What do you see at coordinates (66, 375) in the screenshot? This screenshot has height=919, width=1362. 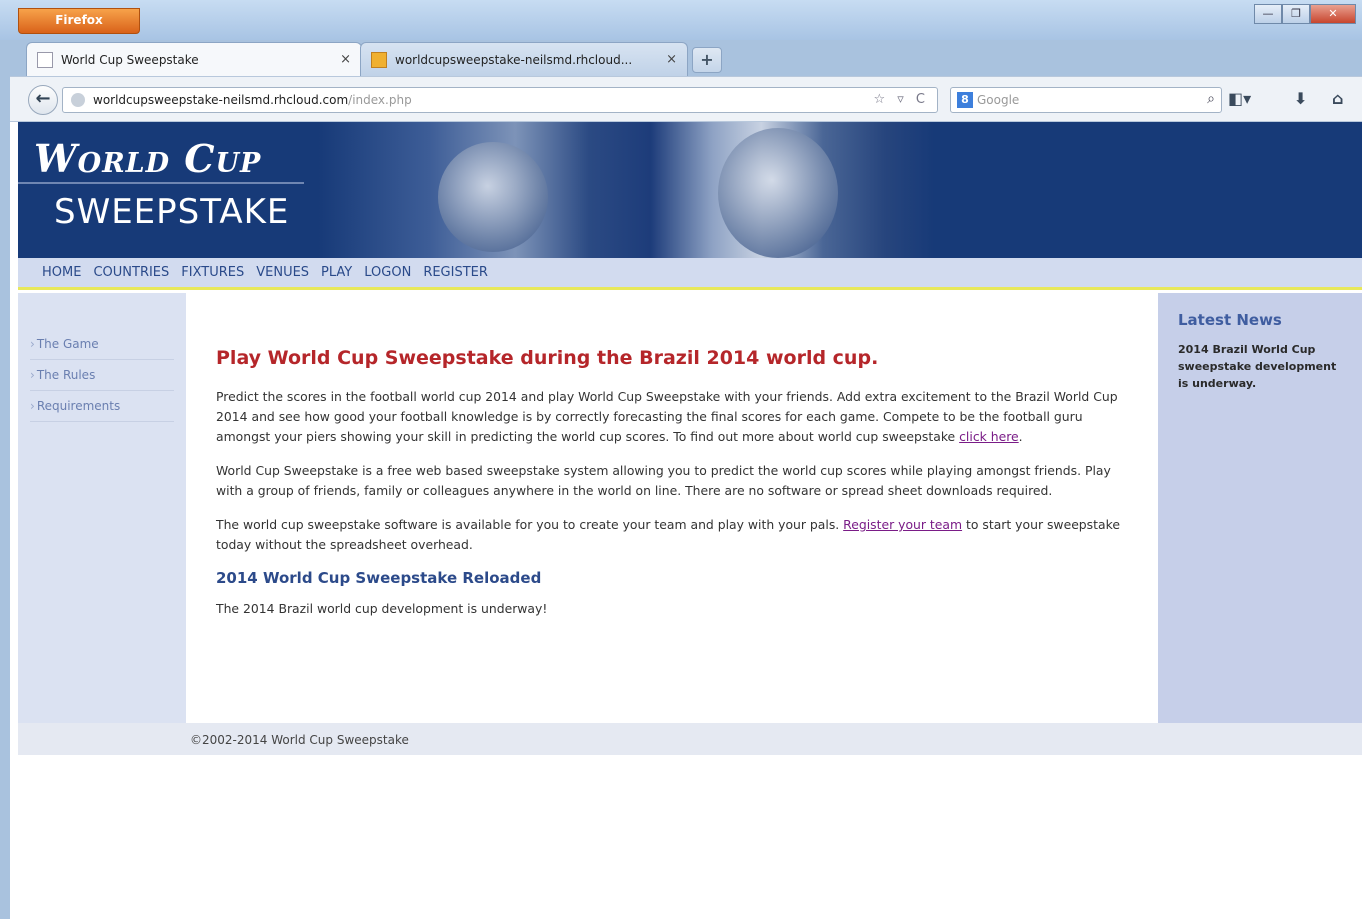 I see `sidebar-item-label: The Rules` at bounding box center [66, 375].